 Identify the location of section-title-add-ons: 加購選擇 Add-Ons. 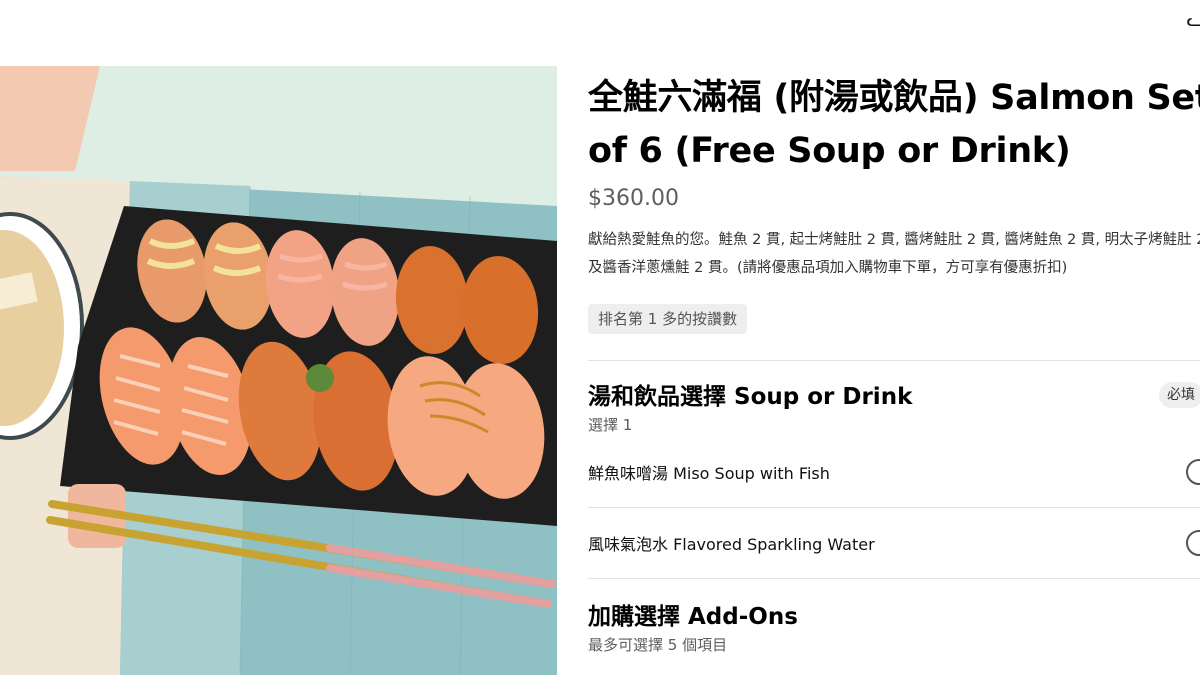
(693, 617).